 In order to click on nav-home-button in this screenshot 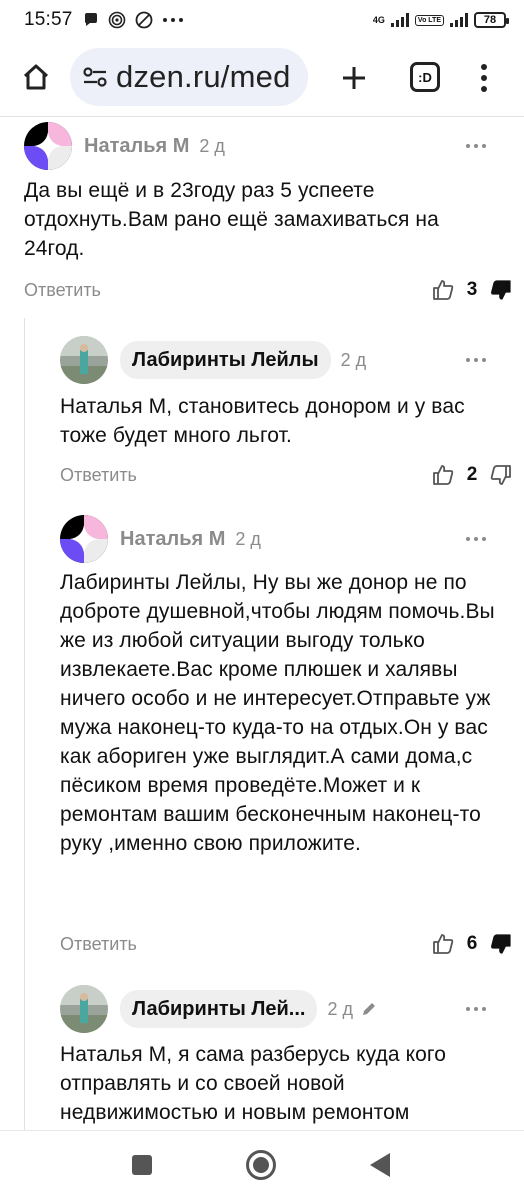, I will do `click(261, 1165)`.